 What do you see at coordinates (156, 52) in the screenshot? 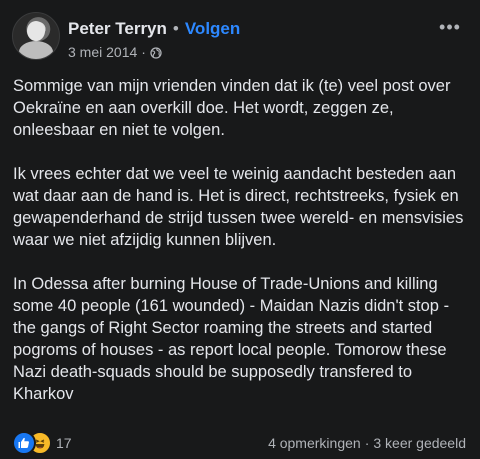
I see `globe-icon` at bounding box center [156, 52].